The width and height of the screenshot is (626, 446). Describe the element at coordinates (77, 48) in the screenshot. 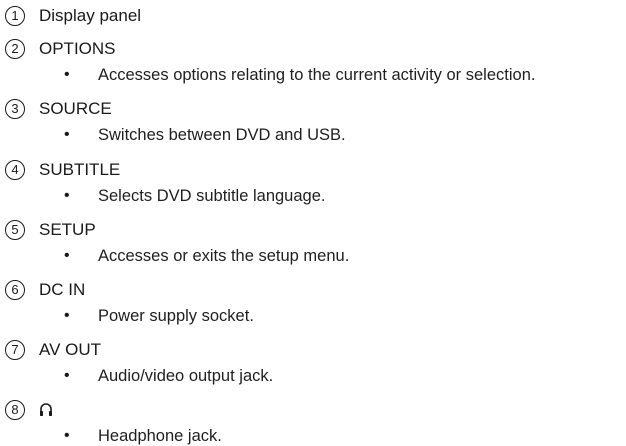

I see `item-title: OPTIONS` at that location.